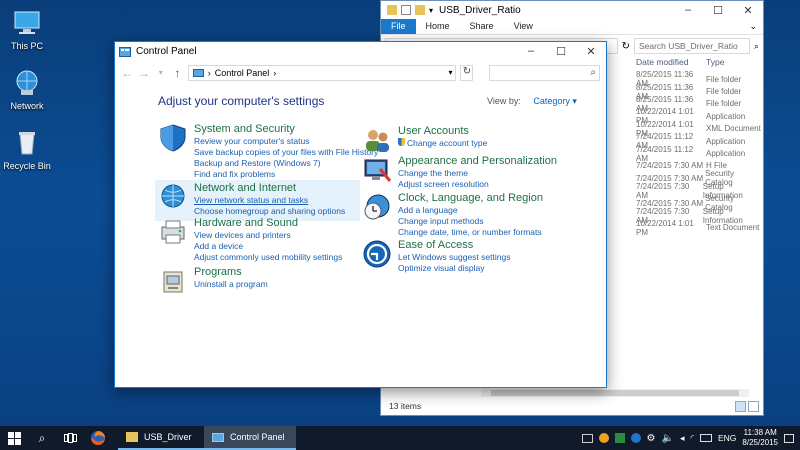 The height and width of the screenshot is (450, 800). Describe the element at coordinates (268, 223) in the screenshot. I see `category-title: Hardware and Sound` at that location.